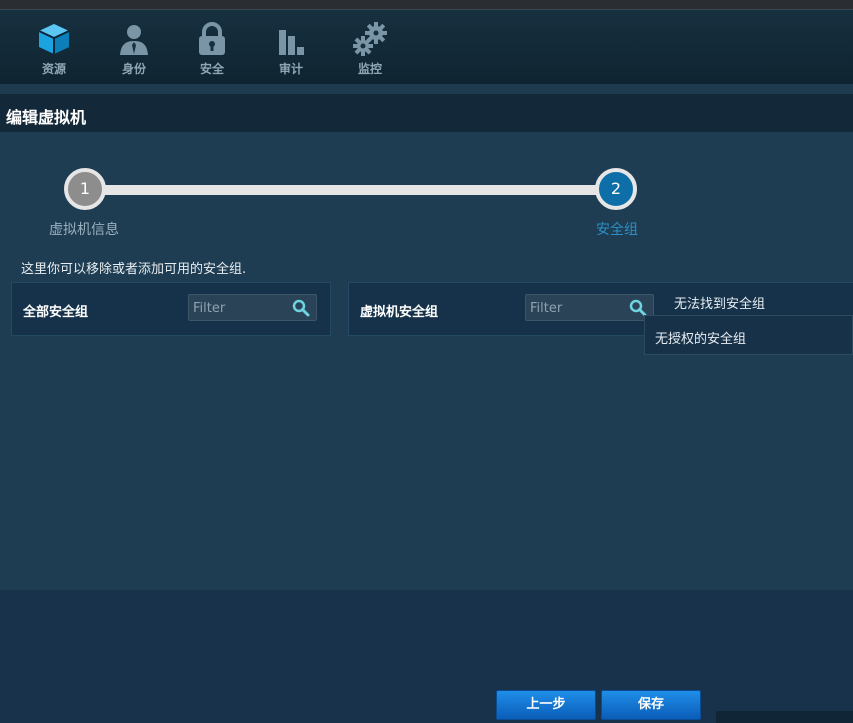 Image resolution: width=853 pixels, height=723 pixels. Describe the element at coordinates (426, 47) in the screenshot. I see `top-navigation: 资源 身份 安全 审计 监控` at that location.